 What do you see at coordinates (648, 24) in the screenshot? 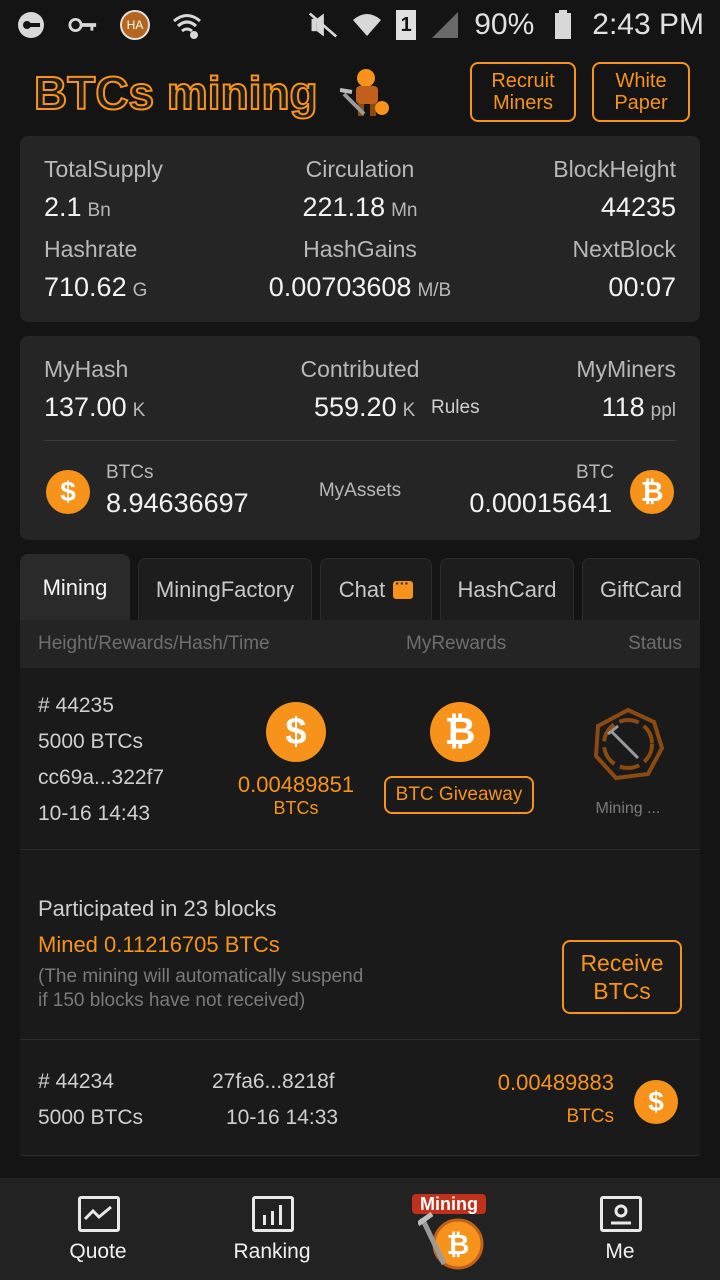
I see `clock: 2:43 PM` at bounding box center [648, 24].